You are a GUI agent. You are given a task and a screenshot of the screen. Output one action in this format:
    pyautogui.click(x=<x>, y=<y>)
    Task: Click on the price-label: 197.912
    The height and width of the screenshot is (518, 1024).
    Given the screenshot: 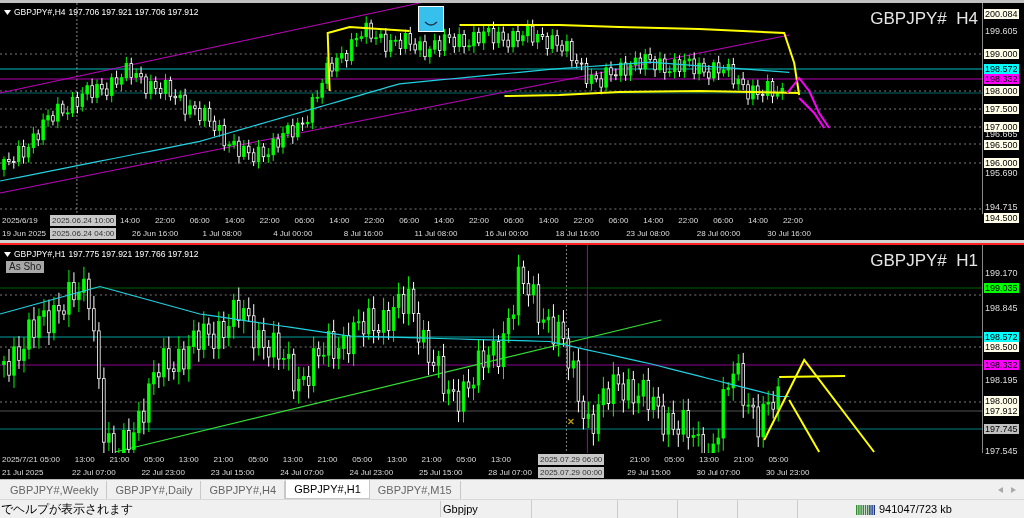 What is the action you would take?
    pyautogui.click(x=1001, y=411)
    